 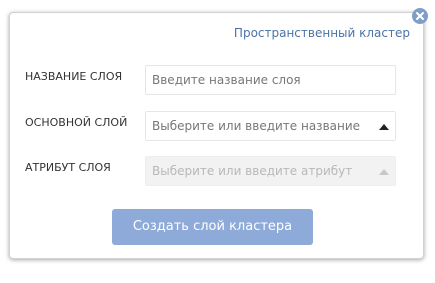 What do you see at coordinates (321, 33) in the screenshot?
I see `dialog-title: Пространственный кластер` at bounding box center [321, 33].